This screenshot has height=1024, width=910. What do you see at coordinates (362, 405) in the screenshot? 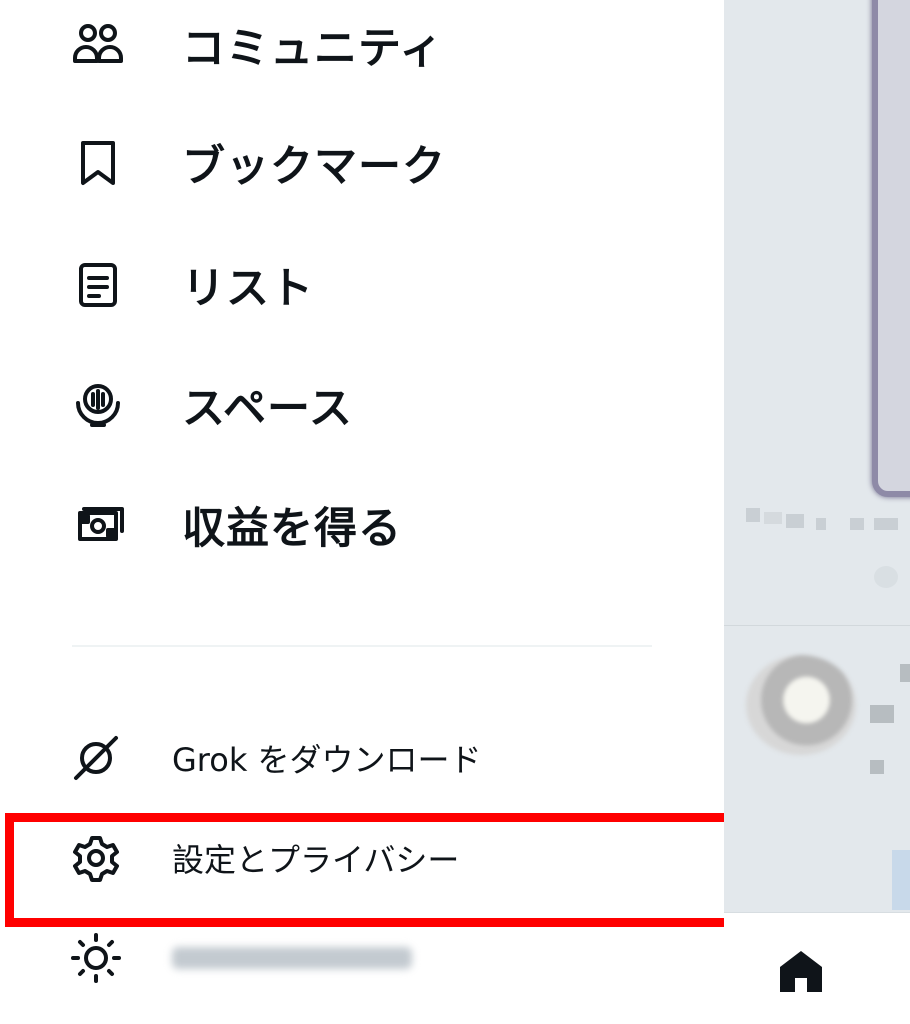
I see `nav-item-spaces: スペース` at bounding box center [362, 405].